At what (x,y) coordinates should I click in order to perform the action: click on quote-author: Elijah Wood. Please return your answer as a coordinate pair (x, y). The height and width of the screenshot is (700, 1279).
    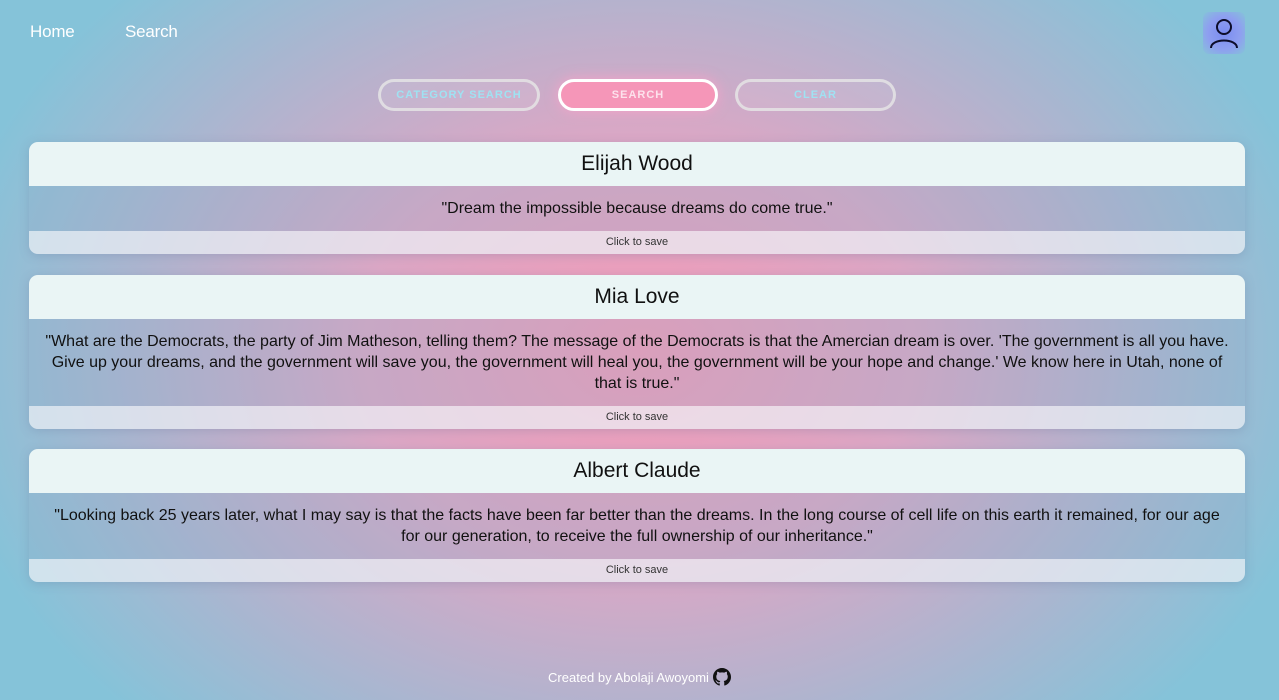
    Looking at the image, I should click on (637, 164).